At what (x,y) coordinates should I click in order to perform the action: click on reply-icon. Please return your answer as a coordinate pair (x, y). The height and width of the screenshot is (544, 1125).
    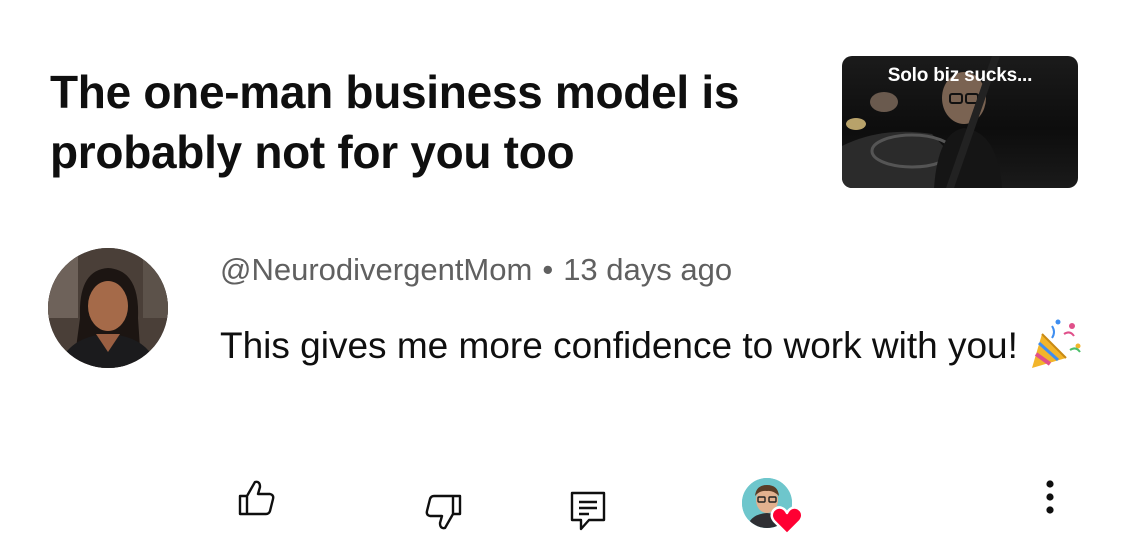
    Looking at the image, I should click on (588, 511).